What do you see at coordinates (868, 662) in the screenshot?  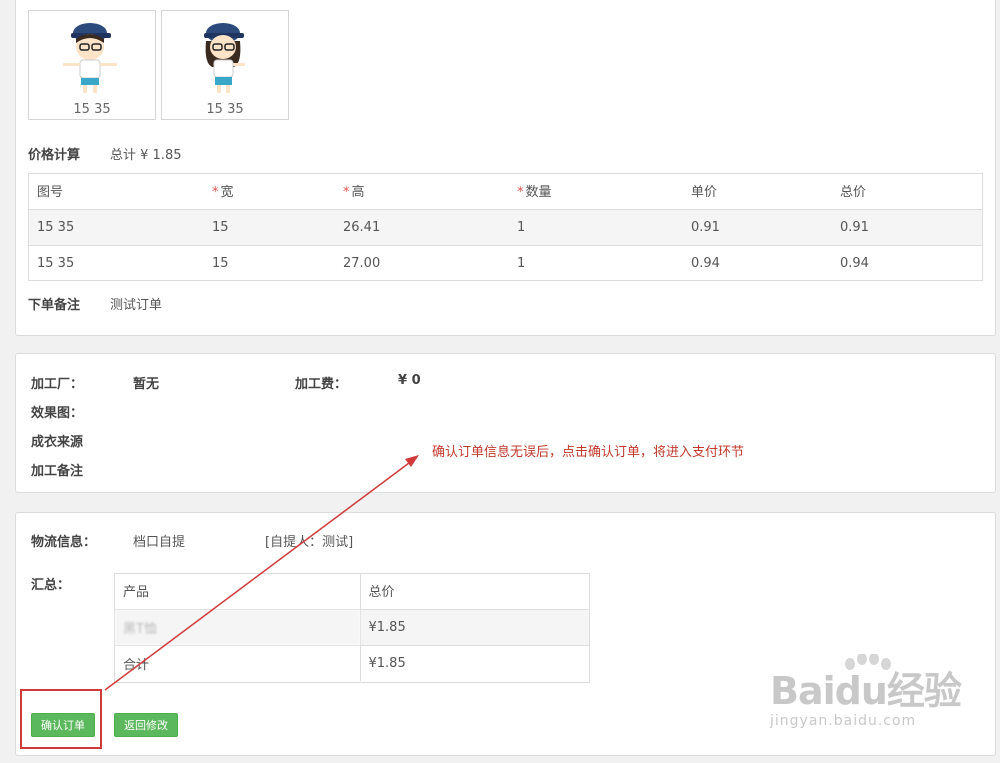 I see `paw-icon` at bounding box center [868, 662].